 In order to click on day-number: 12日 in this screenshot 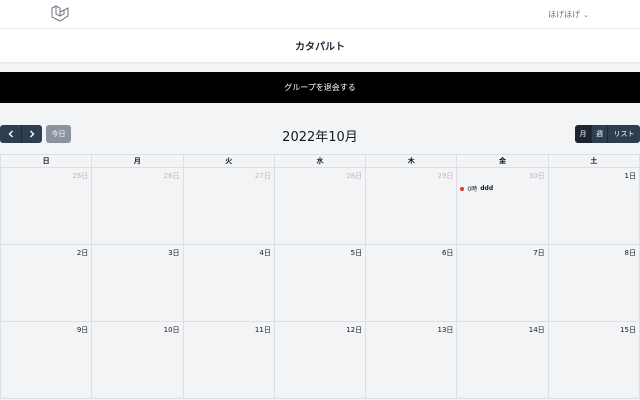, I will do `click(354, 330)`.